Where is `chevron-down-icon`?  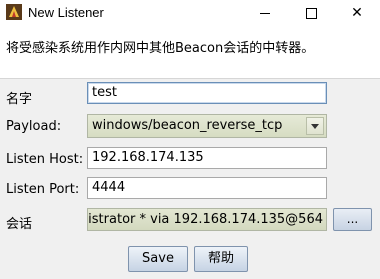
chevron-down-icon is located at coordinates (315, 126).